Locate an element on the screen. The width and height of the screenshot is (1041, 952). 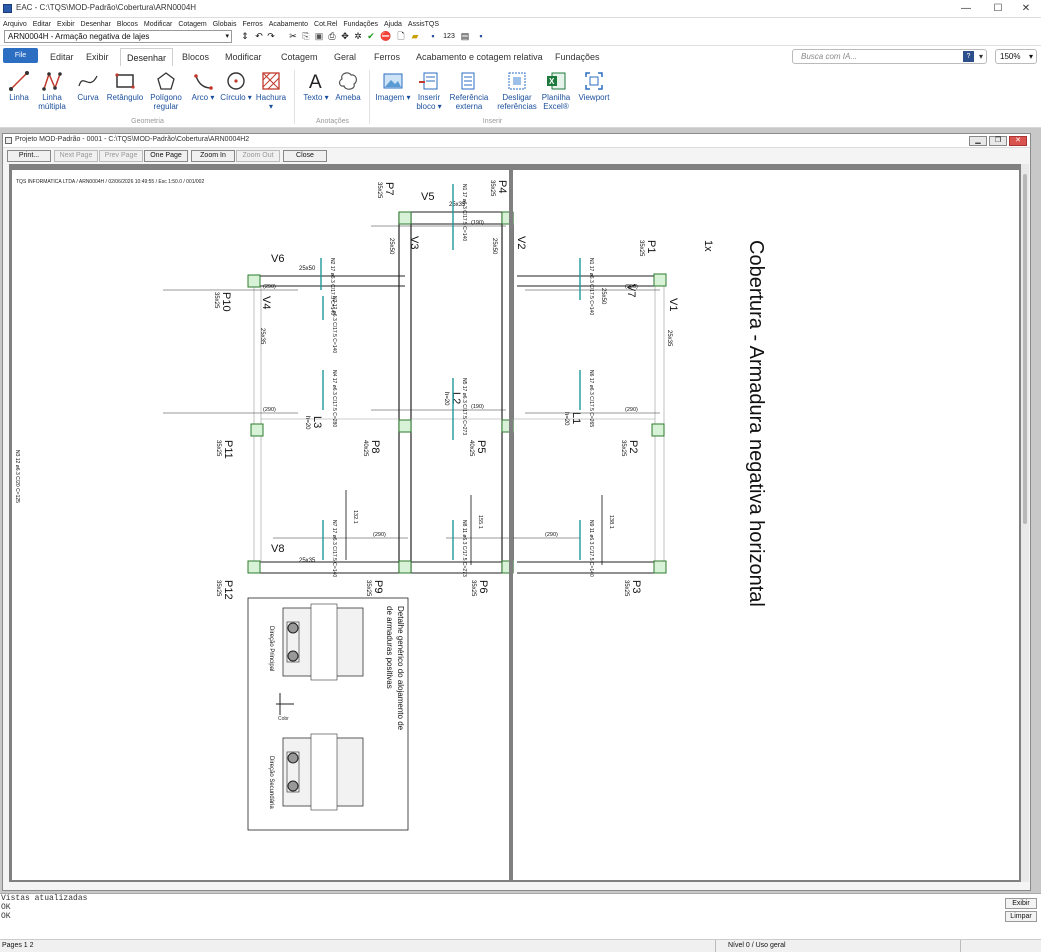
line-button: Linha is located at coordinates (19, 85).